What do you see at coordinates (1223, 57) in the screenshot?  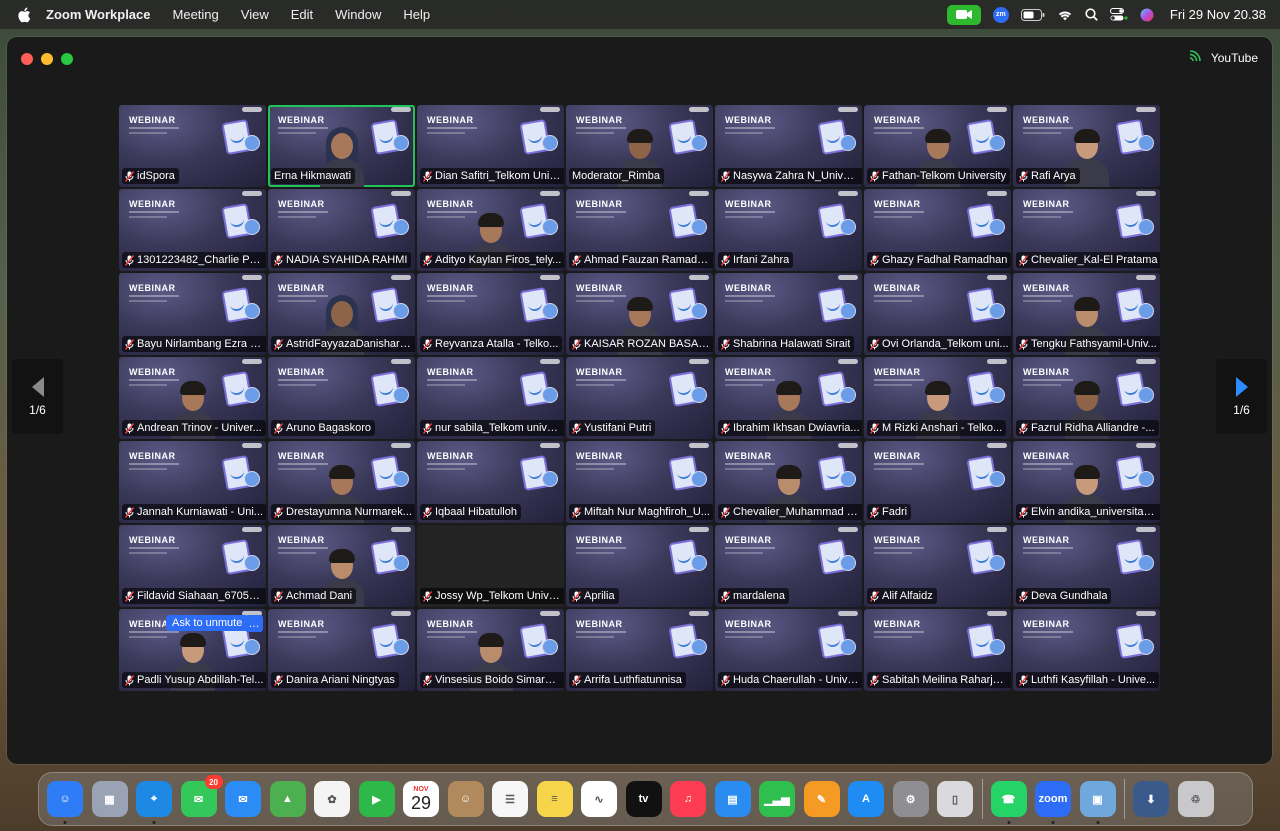 I see `livestream-indicator: YouTube` at bounding box center [1223, 57].